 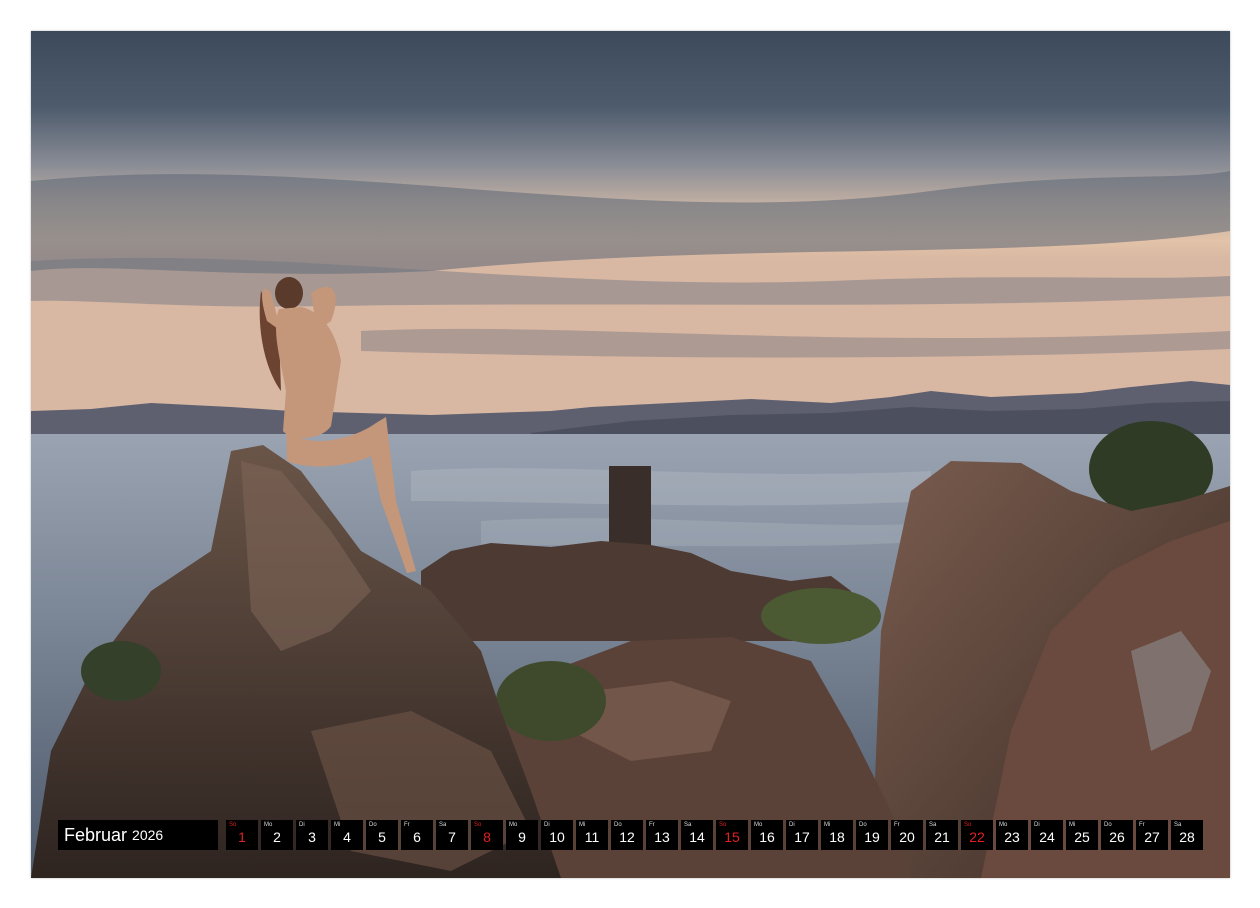 I want to click on day-cell: Mi 18, so click(x=837, y=835).